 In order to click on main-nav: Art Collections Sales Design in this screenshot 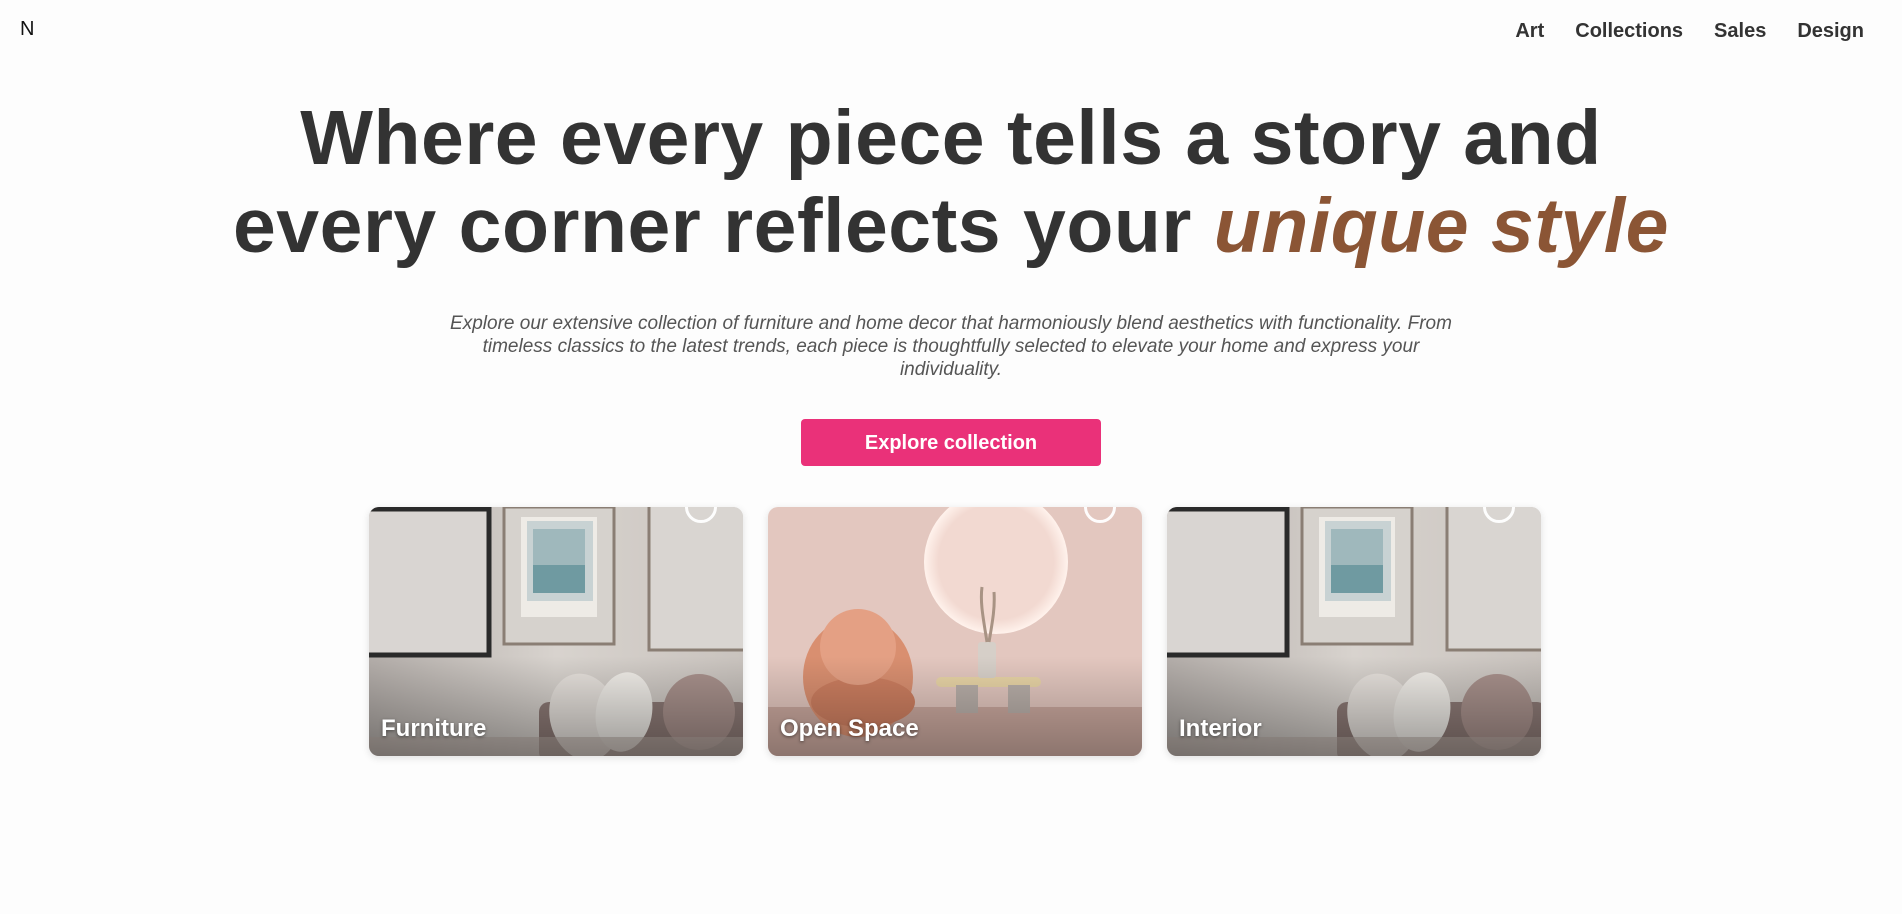, I will do `click(1689, 31)`.